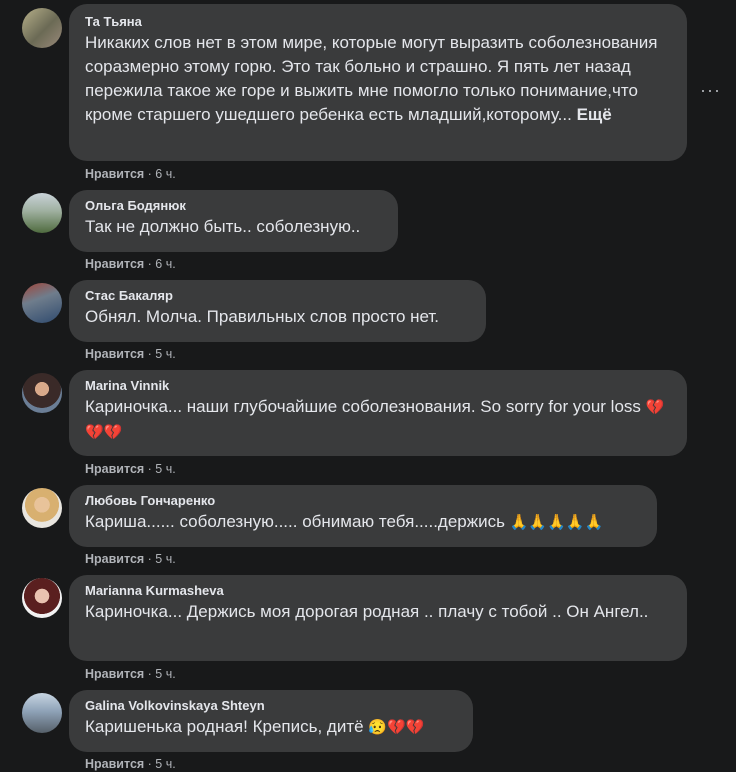 The height and width of the screenshot is (772, 736). What do you see at coordinates (271, 706) in the screenshot?
I see `comment-author: Galina Volkovinskaya Shteyn` at bounding box center [271, 706].